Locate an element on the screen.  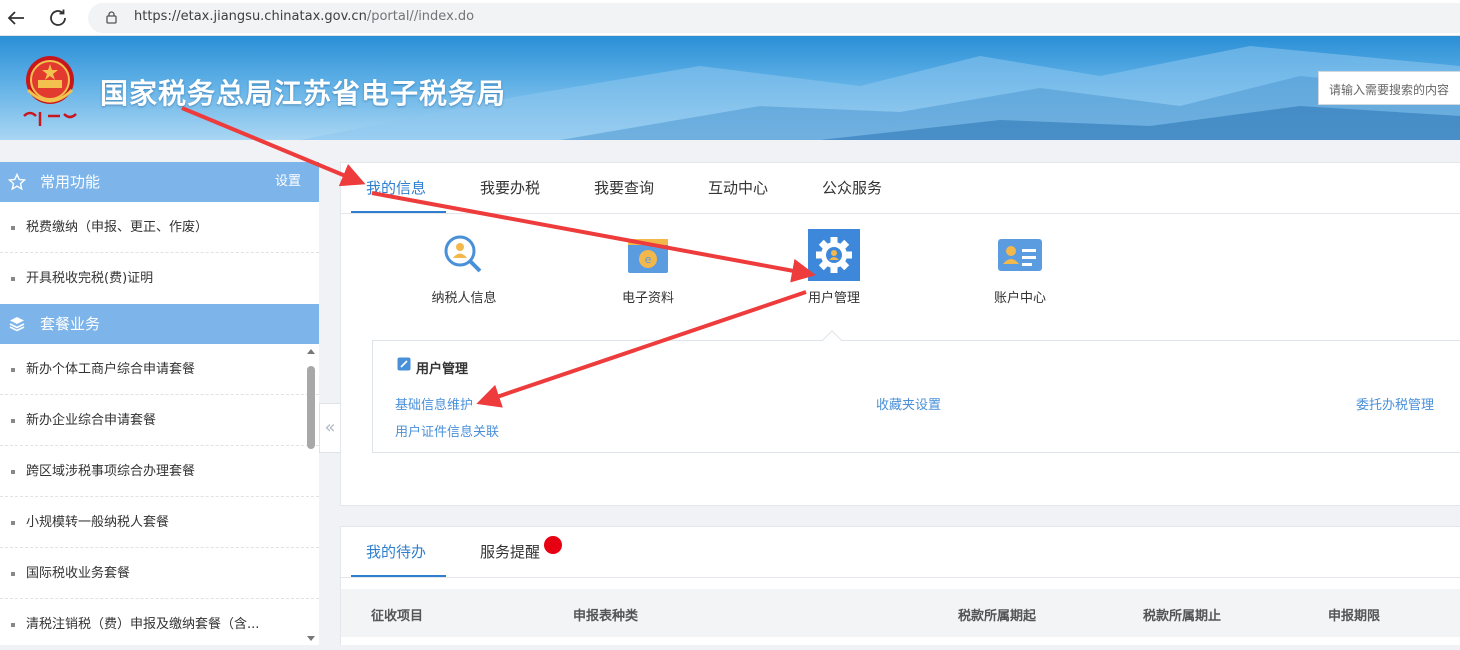
sidebar-item-tax-payment: 税费缴纳（申报、更正、作废） is located at coordinates (159, 227).